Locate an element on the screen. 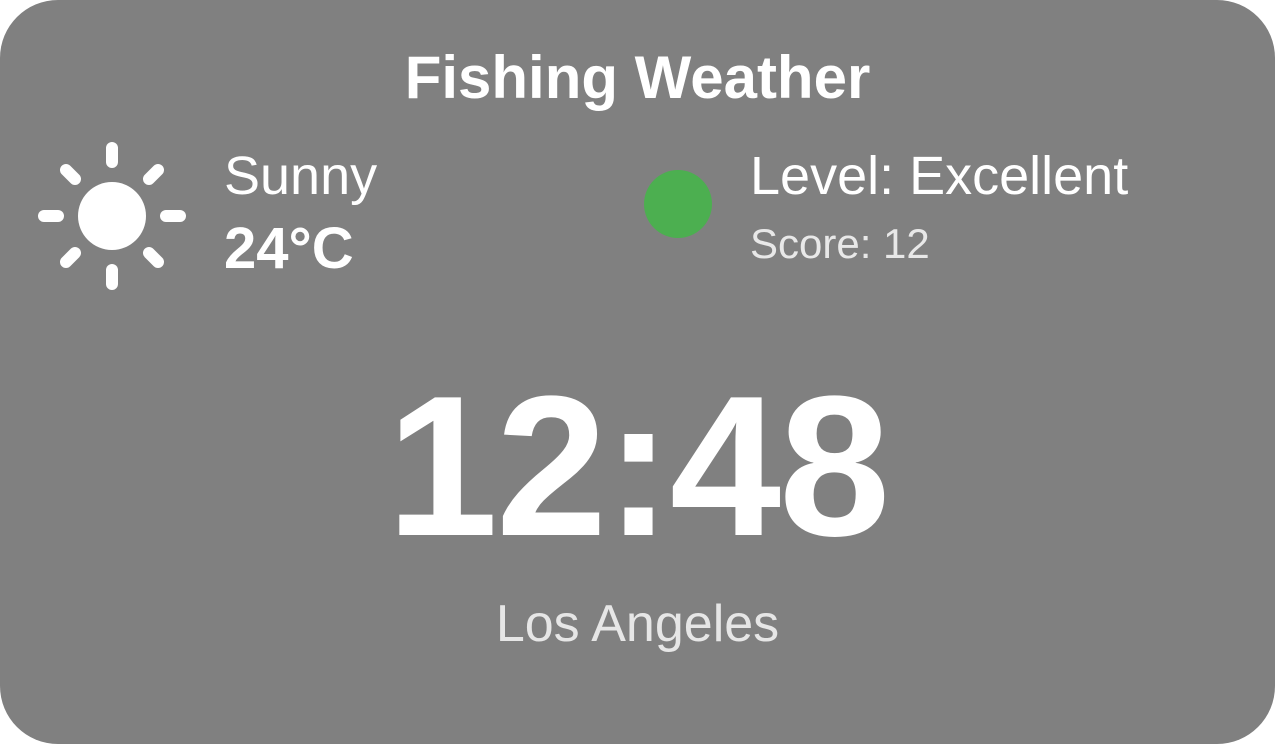 Image resolution: width=1275 pixels, height=744 pixels. location-name: Los Angeles is located at coordinates (637, 624).